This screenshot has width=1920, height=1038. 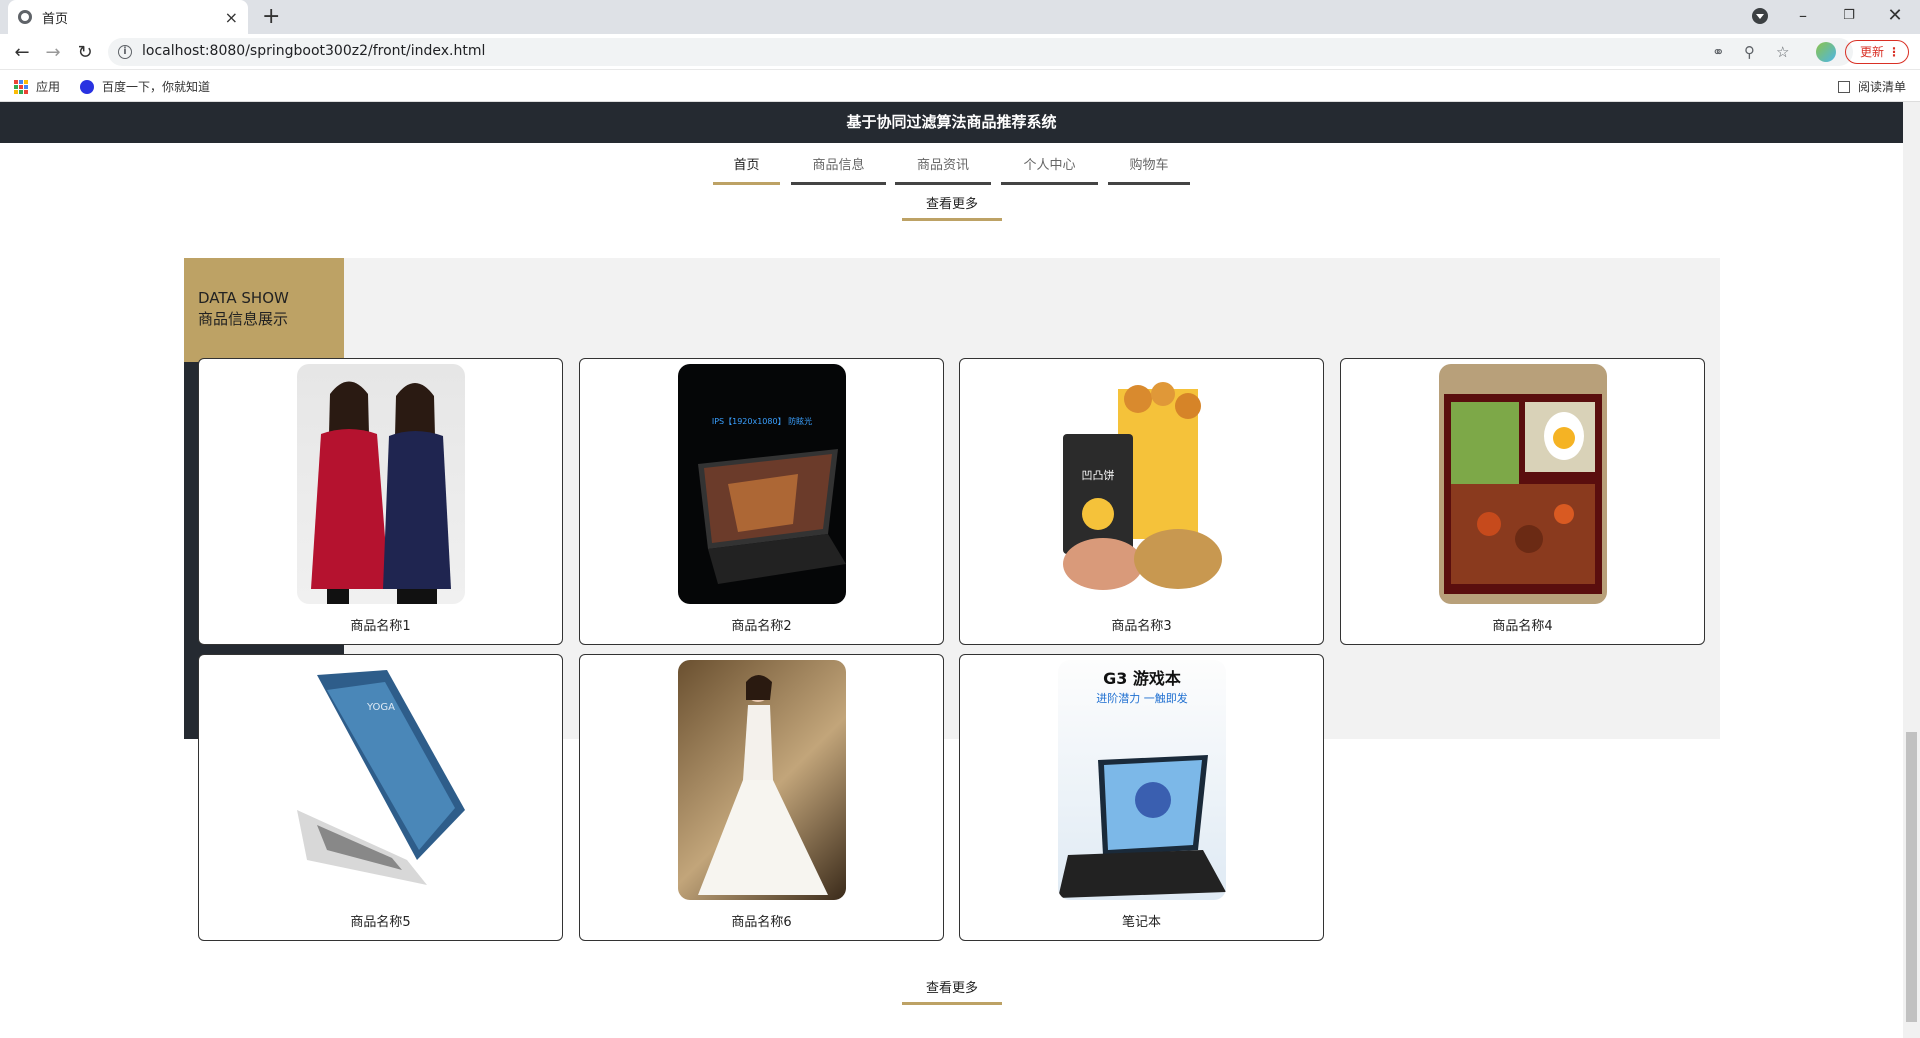 I want to click on product-name: 商品名称1, so click(x=380, y=624).